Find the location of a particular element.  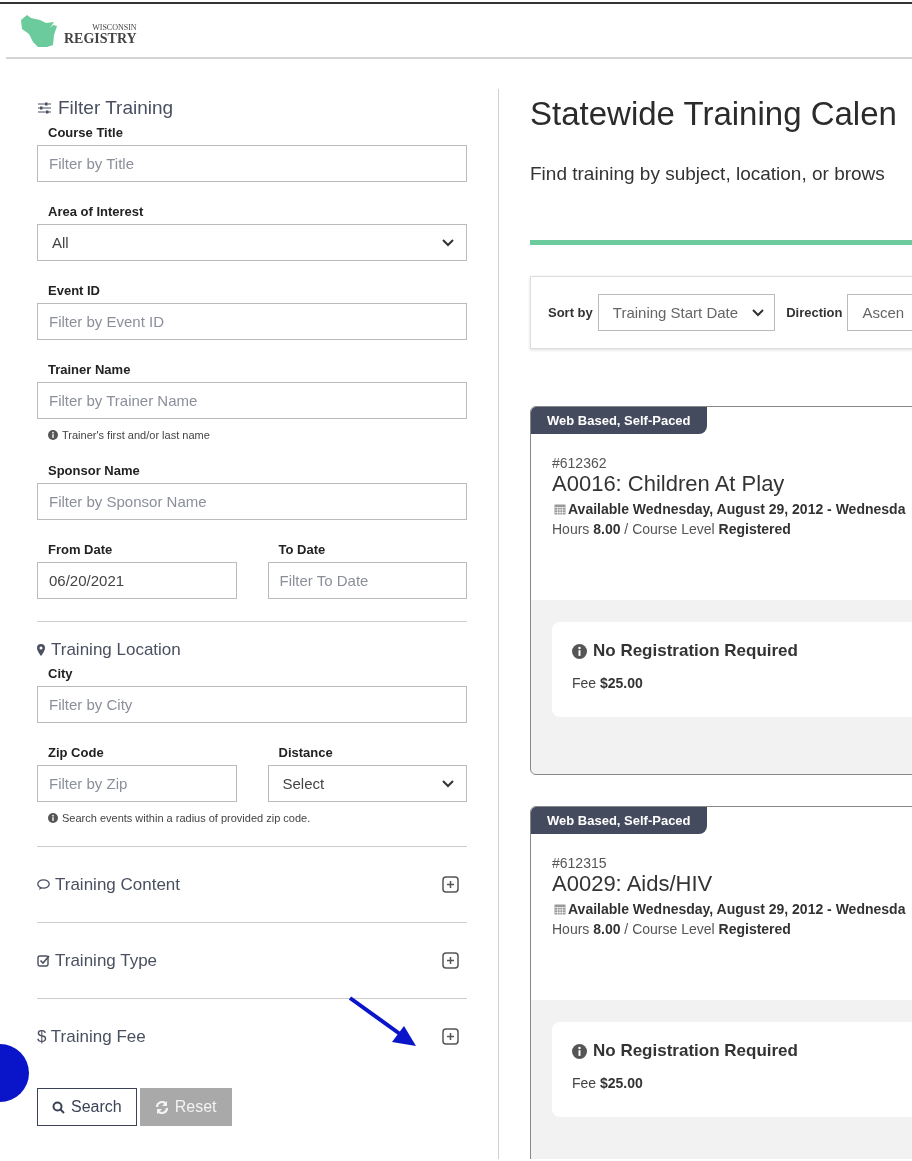

field-label: Event ID is located at coordinates (74, 290).